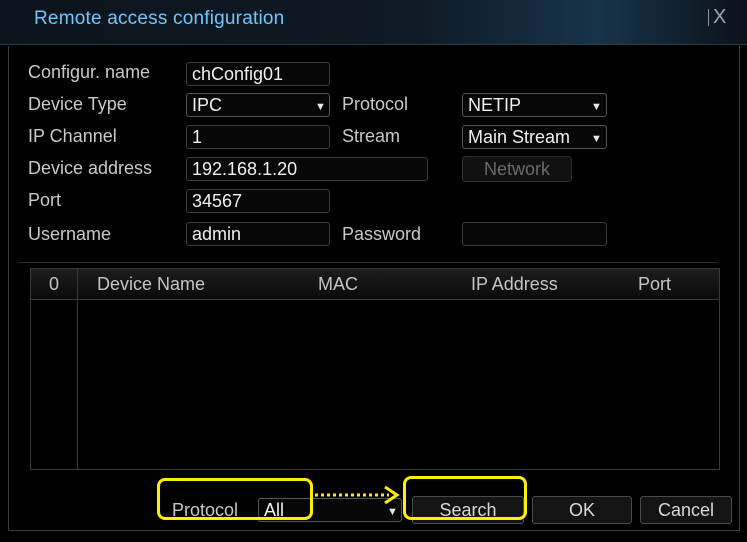  I want to click on config-name-input: chConfig01, so click(258, 74).